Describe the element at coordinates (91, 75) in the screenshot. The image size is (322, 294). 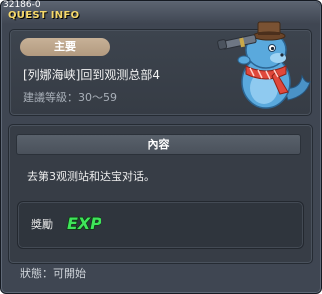
I see `quest-name: [列娜海峡]回到观测总部4` at that location.